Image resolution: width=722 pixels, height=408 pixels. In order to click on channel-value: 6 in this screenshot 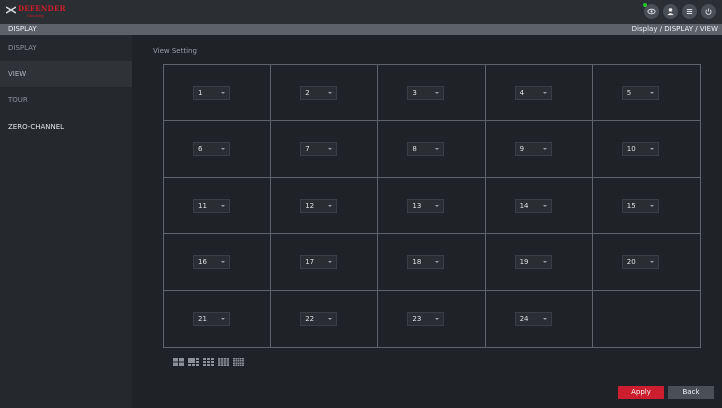, I will do `click(200, 149)`.